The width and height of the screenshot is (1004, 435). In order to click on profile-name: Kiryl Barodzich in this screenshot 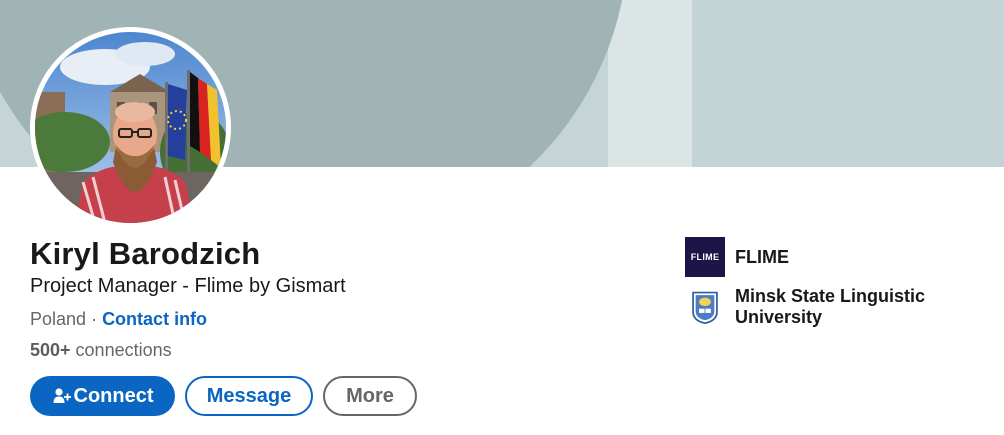, I will do `click(145, 253)`.